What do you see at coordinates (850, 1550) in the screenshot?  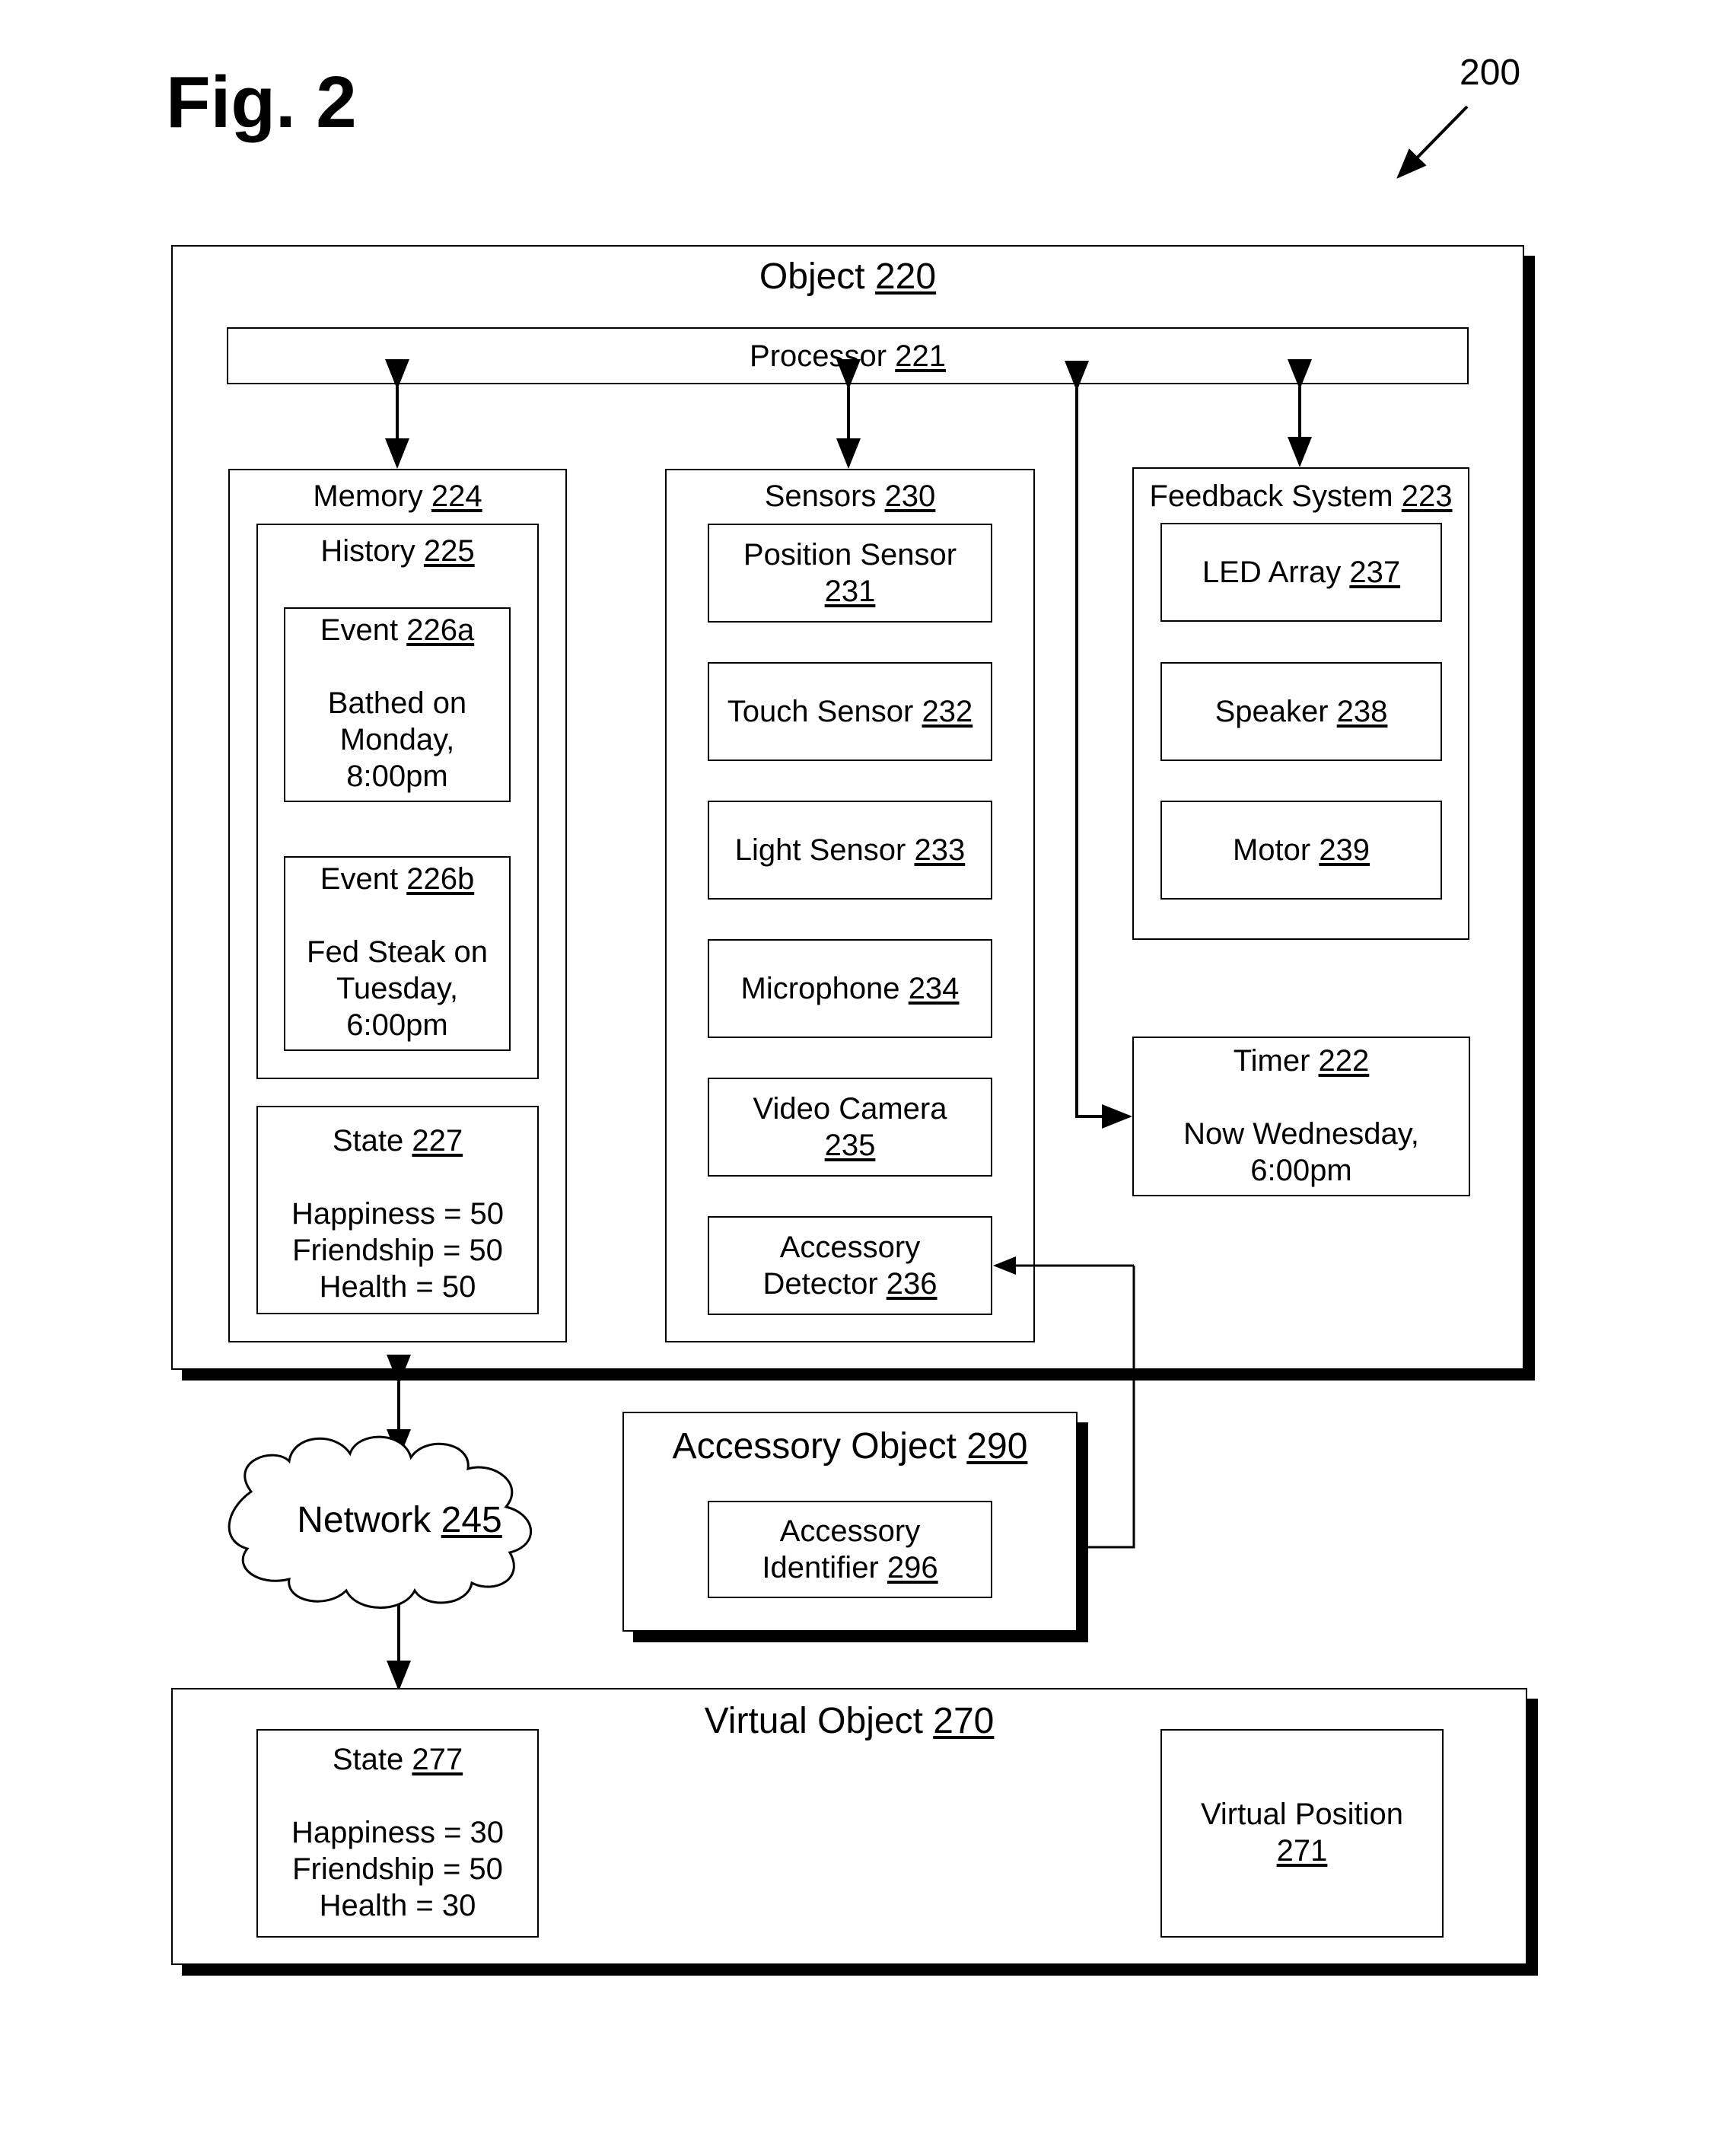 I see `accessory-identifier-box: Accessory Identifier 296` at bounding box center [850, 1550].